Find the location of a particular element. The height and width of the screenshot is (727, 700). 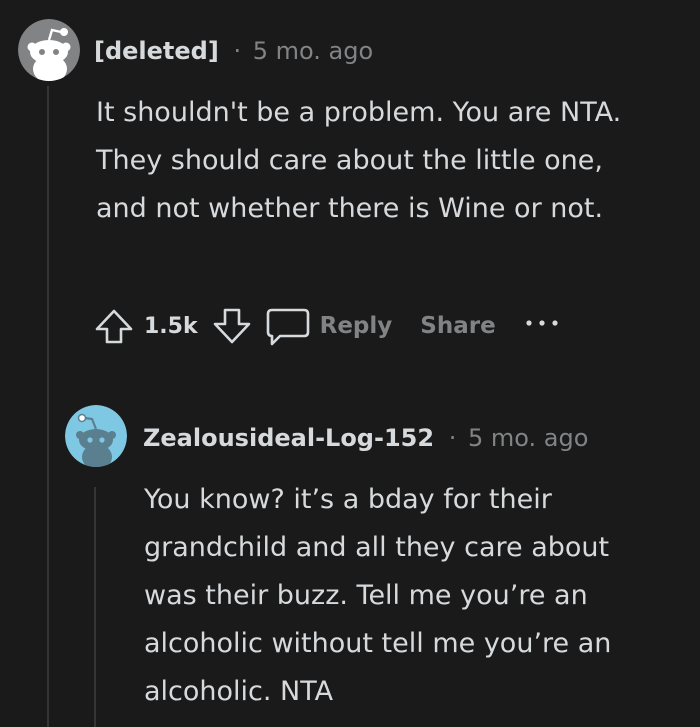

downvote-arrow-icon is located at coordinates (232, 326).